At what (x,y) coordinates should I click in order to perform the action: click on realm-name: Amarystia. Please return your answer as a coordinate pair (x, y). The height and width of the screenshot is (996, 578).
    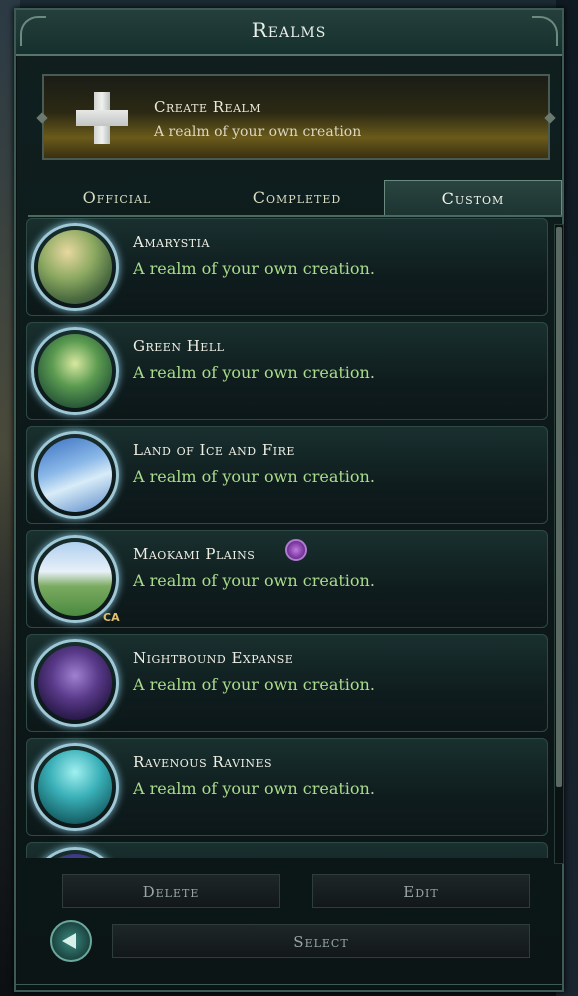
    Looking at the image, I should click on (171, 242).